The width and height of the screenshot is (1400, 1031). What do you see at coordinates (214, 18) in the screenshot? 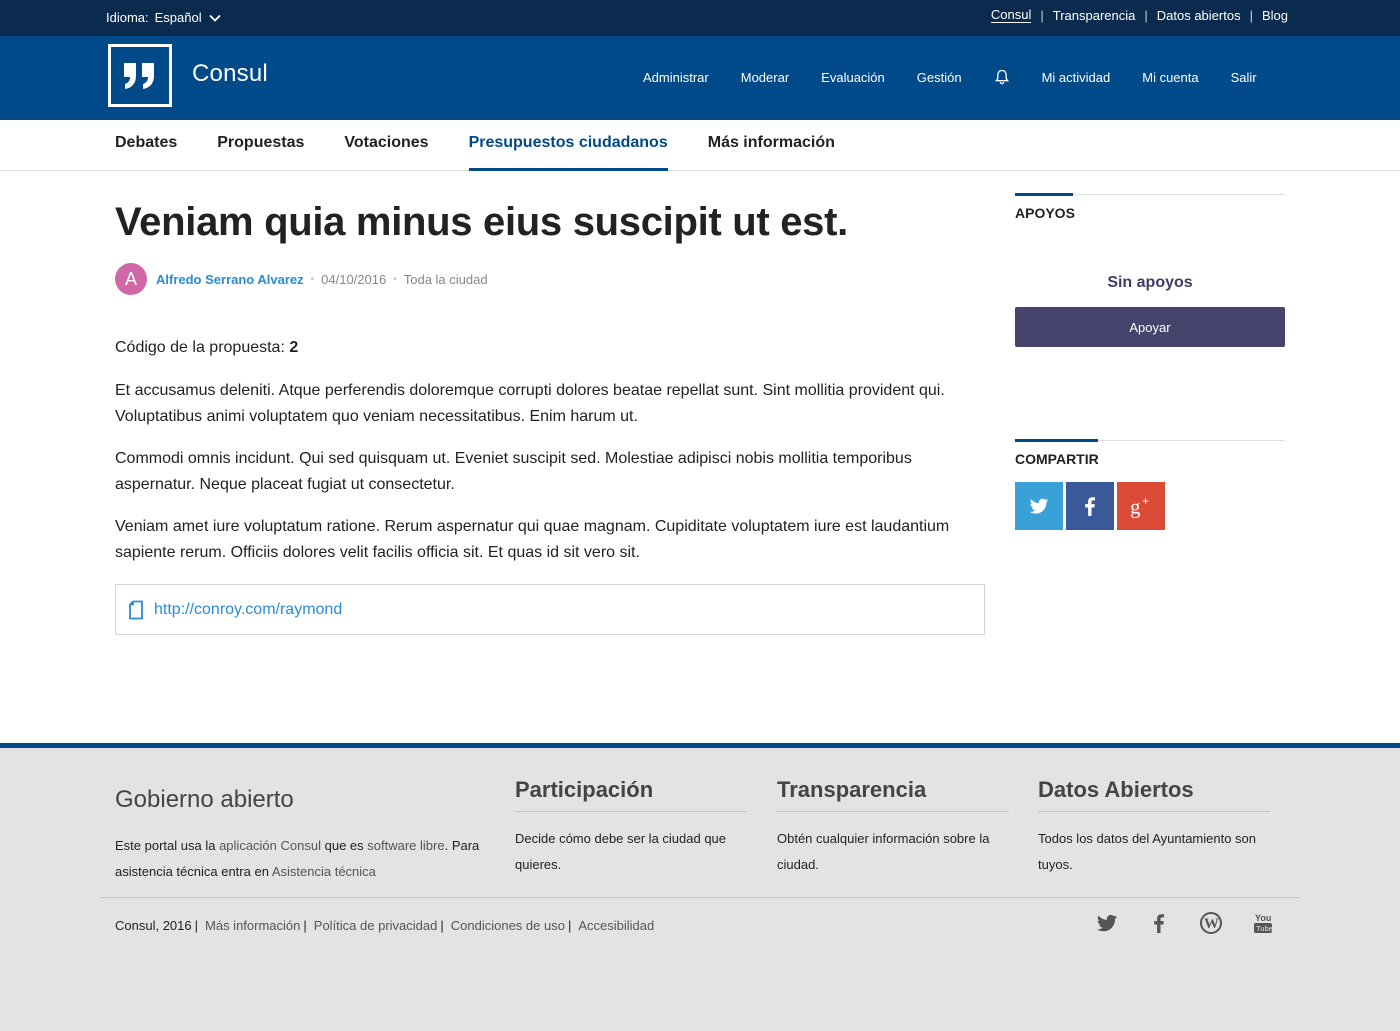
I see `chevron-down-icon` at bounding box center [214, 18].